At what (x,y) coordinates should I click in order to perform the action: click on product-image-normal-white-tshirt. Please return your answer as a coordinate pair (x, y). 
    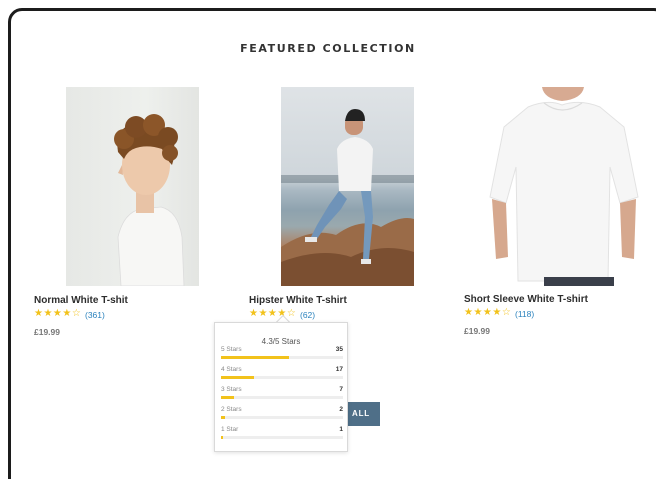
    Looking at the image, I should click on (132, 186).